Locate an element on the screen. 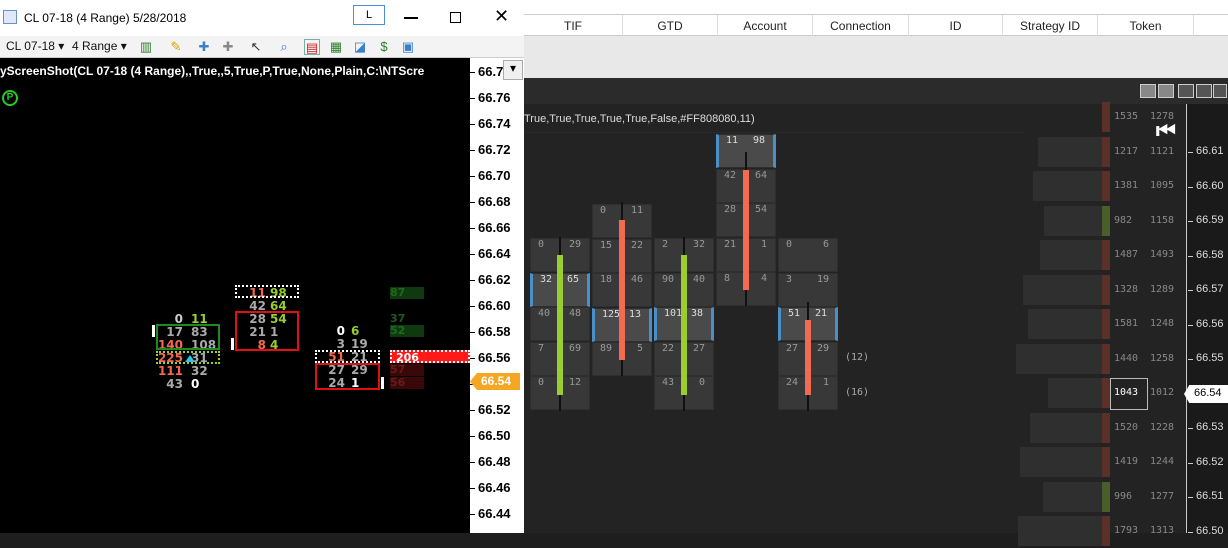 This screenshot has width=1228, height=548. footprint-ask: 29 is located at coordinates (822, 348).